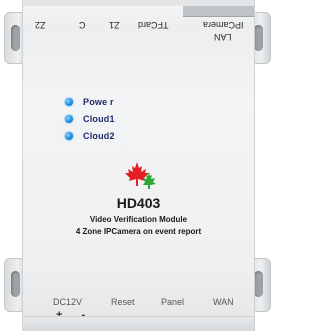 This screenshot has height=331, width=320. I want to click on led-cloud1: Cloud1, so click(90, 119).